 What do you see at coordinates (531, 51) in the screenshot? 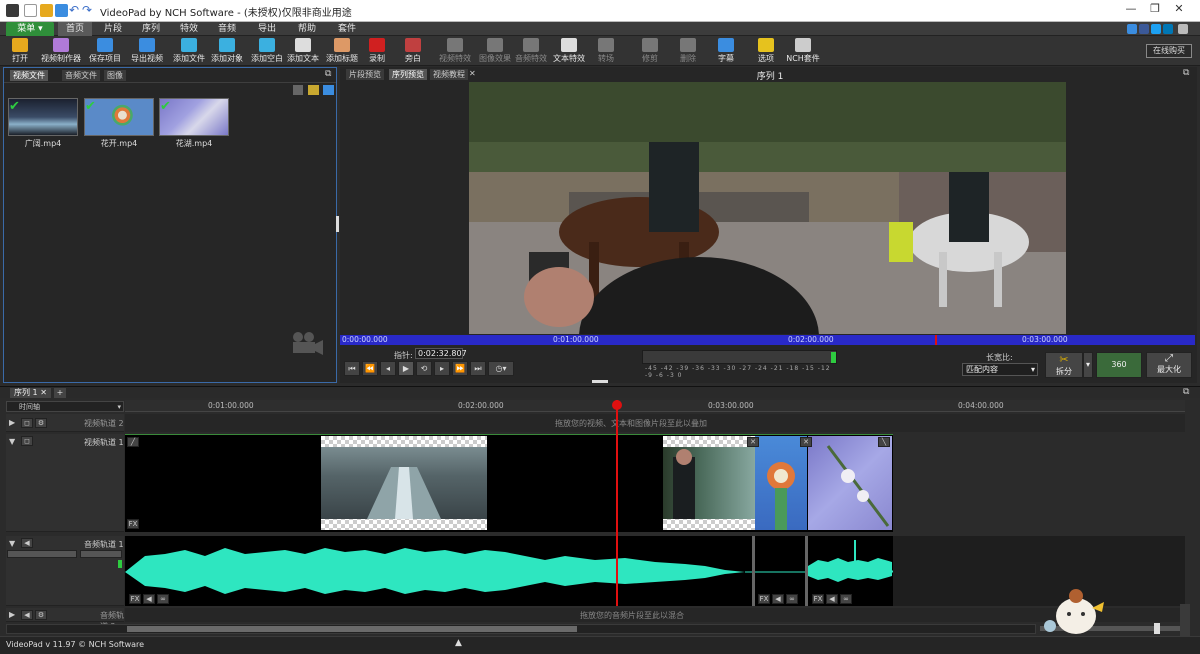
I see `toolbar-button: 音频特效` at bounding box center [531, 51].